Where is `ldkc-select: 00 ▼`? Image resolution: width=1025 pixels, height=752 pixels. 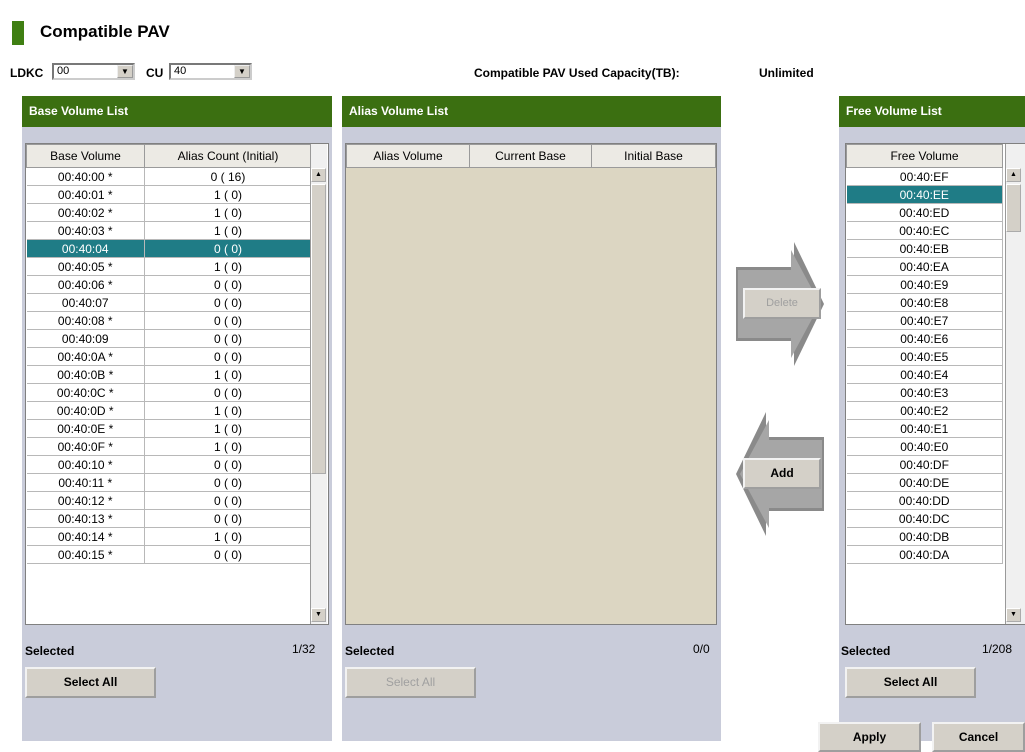
ldkc-select: 00 ▼ is located at coordinates (93, 71).